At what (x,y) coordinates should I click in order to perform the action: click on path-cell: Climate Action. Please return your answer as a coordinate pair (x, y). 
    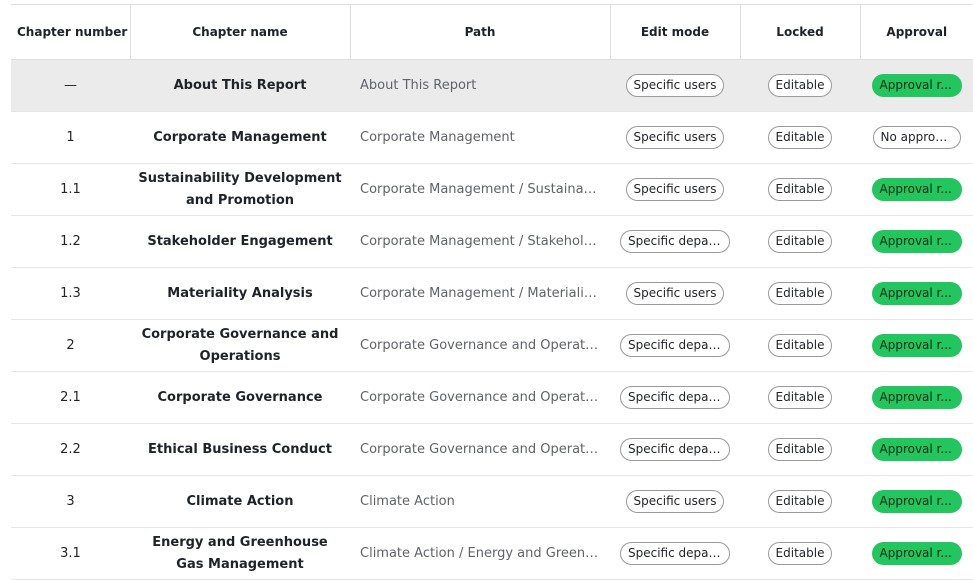
    Looking at the image, I should click on (480, 501).